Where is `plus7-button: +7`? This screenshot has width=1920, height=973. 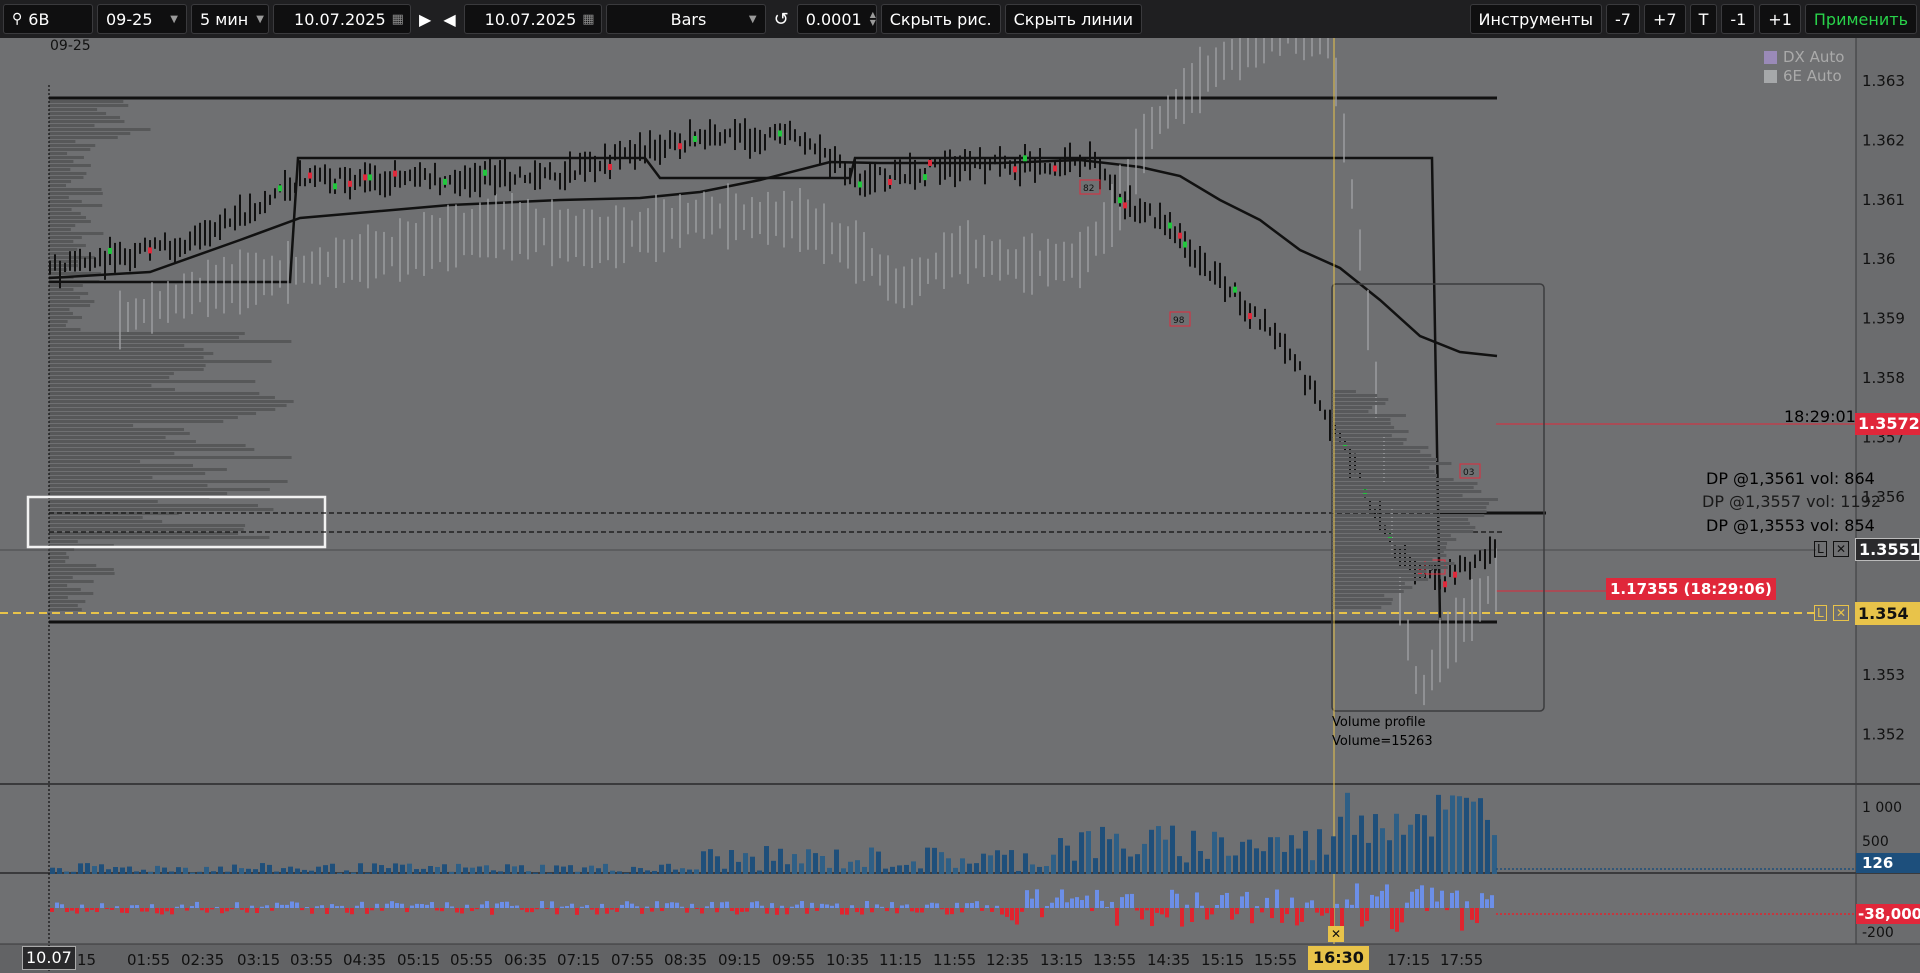
plus7-button: +7 is located at coordinates (1664, 19).